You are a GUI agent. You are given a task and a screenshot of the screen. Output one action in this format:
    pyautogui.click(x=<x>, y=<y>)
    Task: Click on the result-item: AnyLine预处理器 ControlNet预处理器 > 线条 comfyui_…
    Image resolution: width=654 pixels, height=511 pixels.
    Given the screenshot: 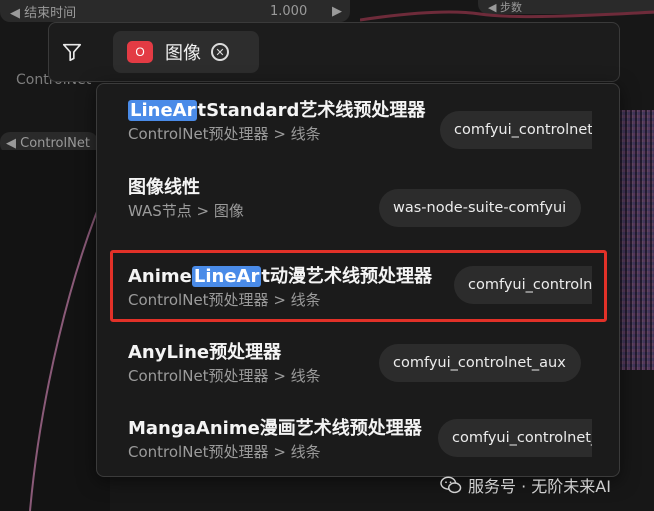 What is the action you would take?
    pyautogui.click(x=358, y=365)
    